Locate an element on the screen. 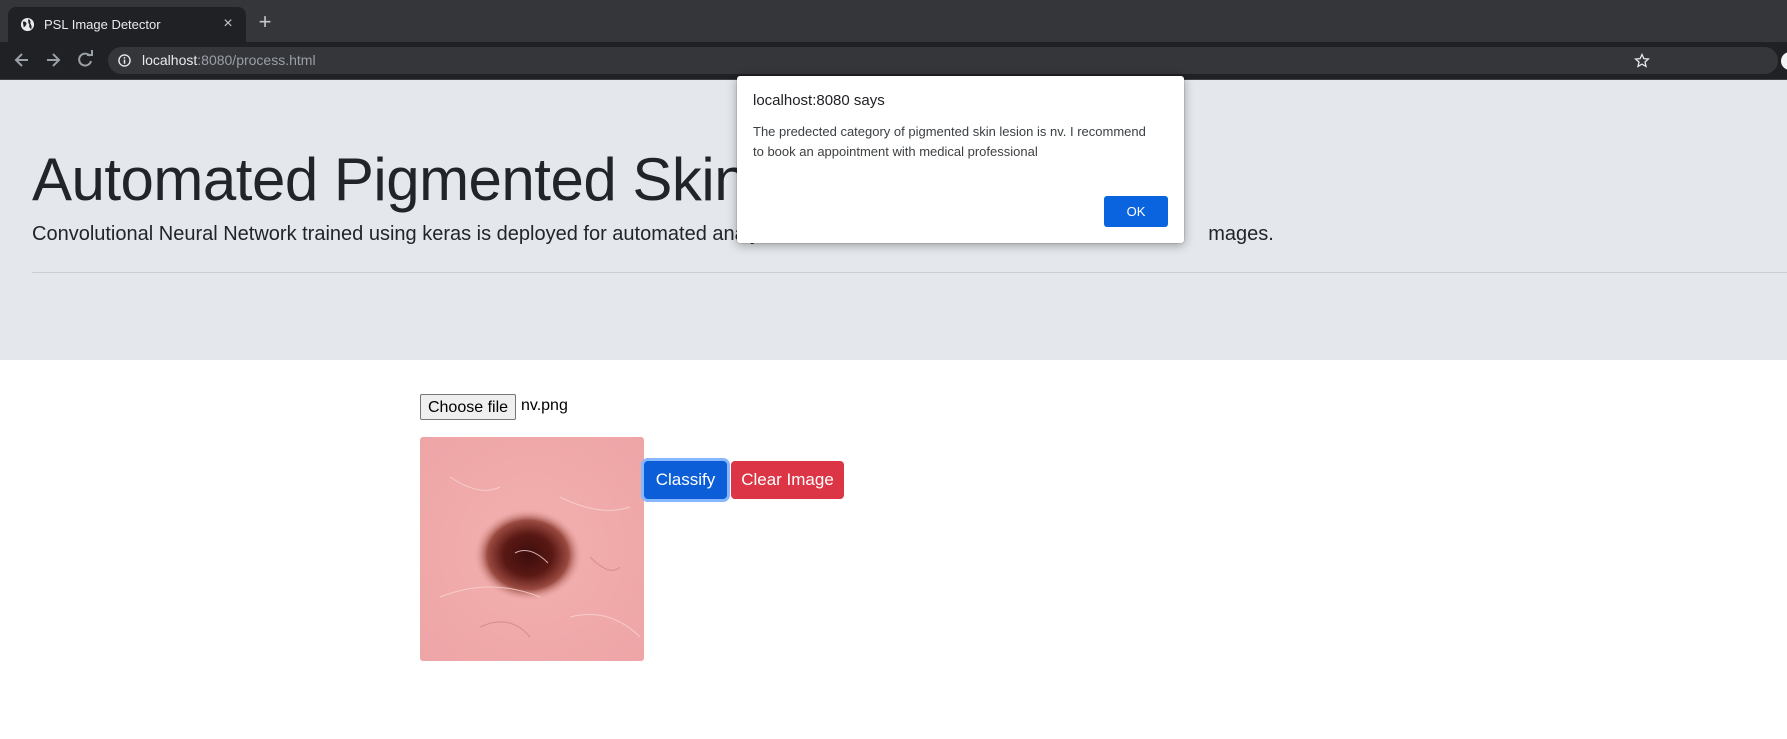 The height and width of the screenshot is (739, 1787). new-tab-icon: + is located at coordinates (265, 22).